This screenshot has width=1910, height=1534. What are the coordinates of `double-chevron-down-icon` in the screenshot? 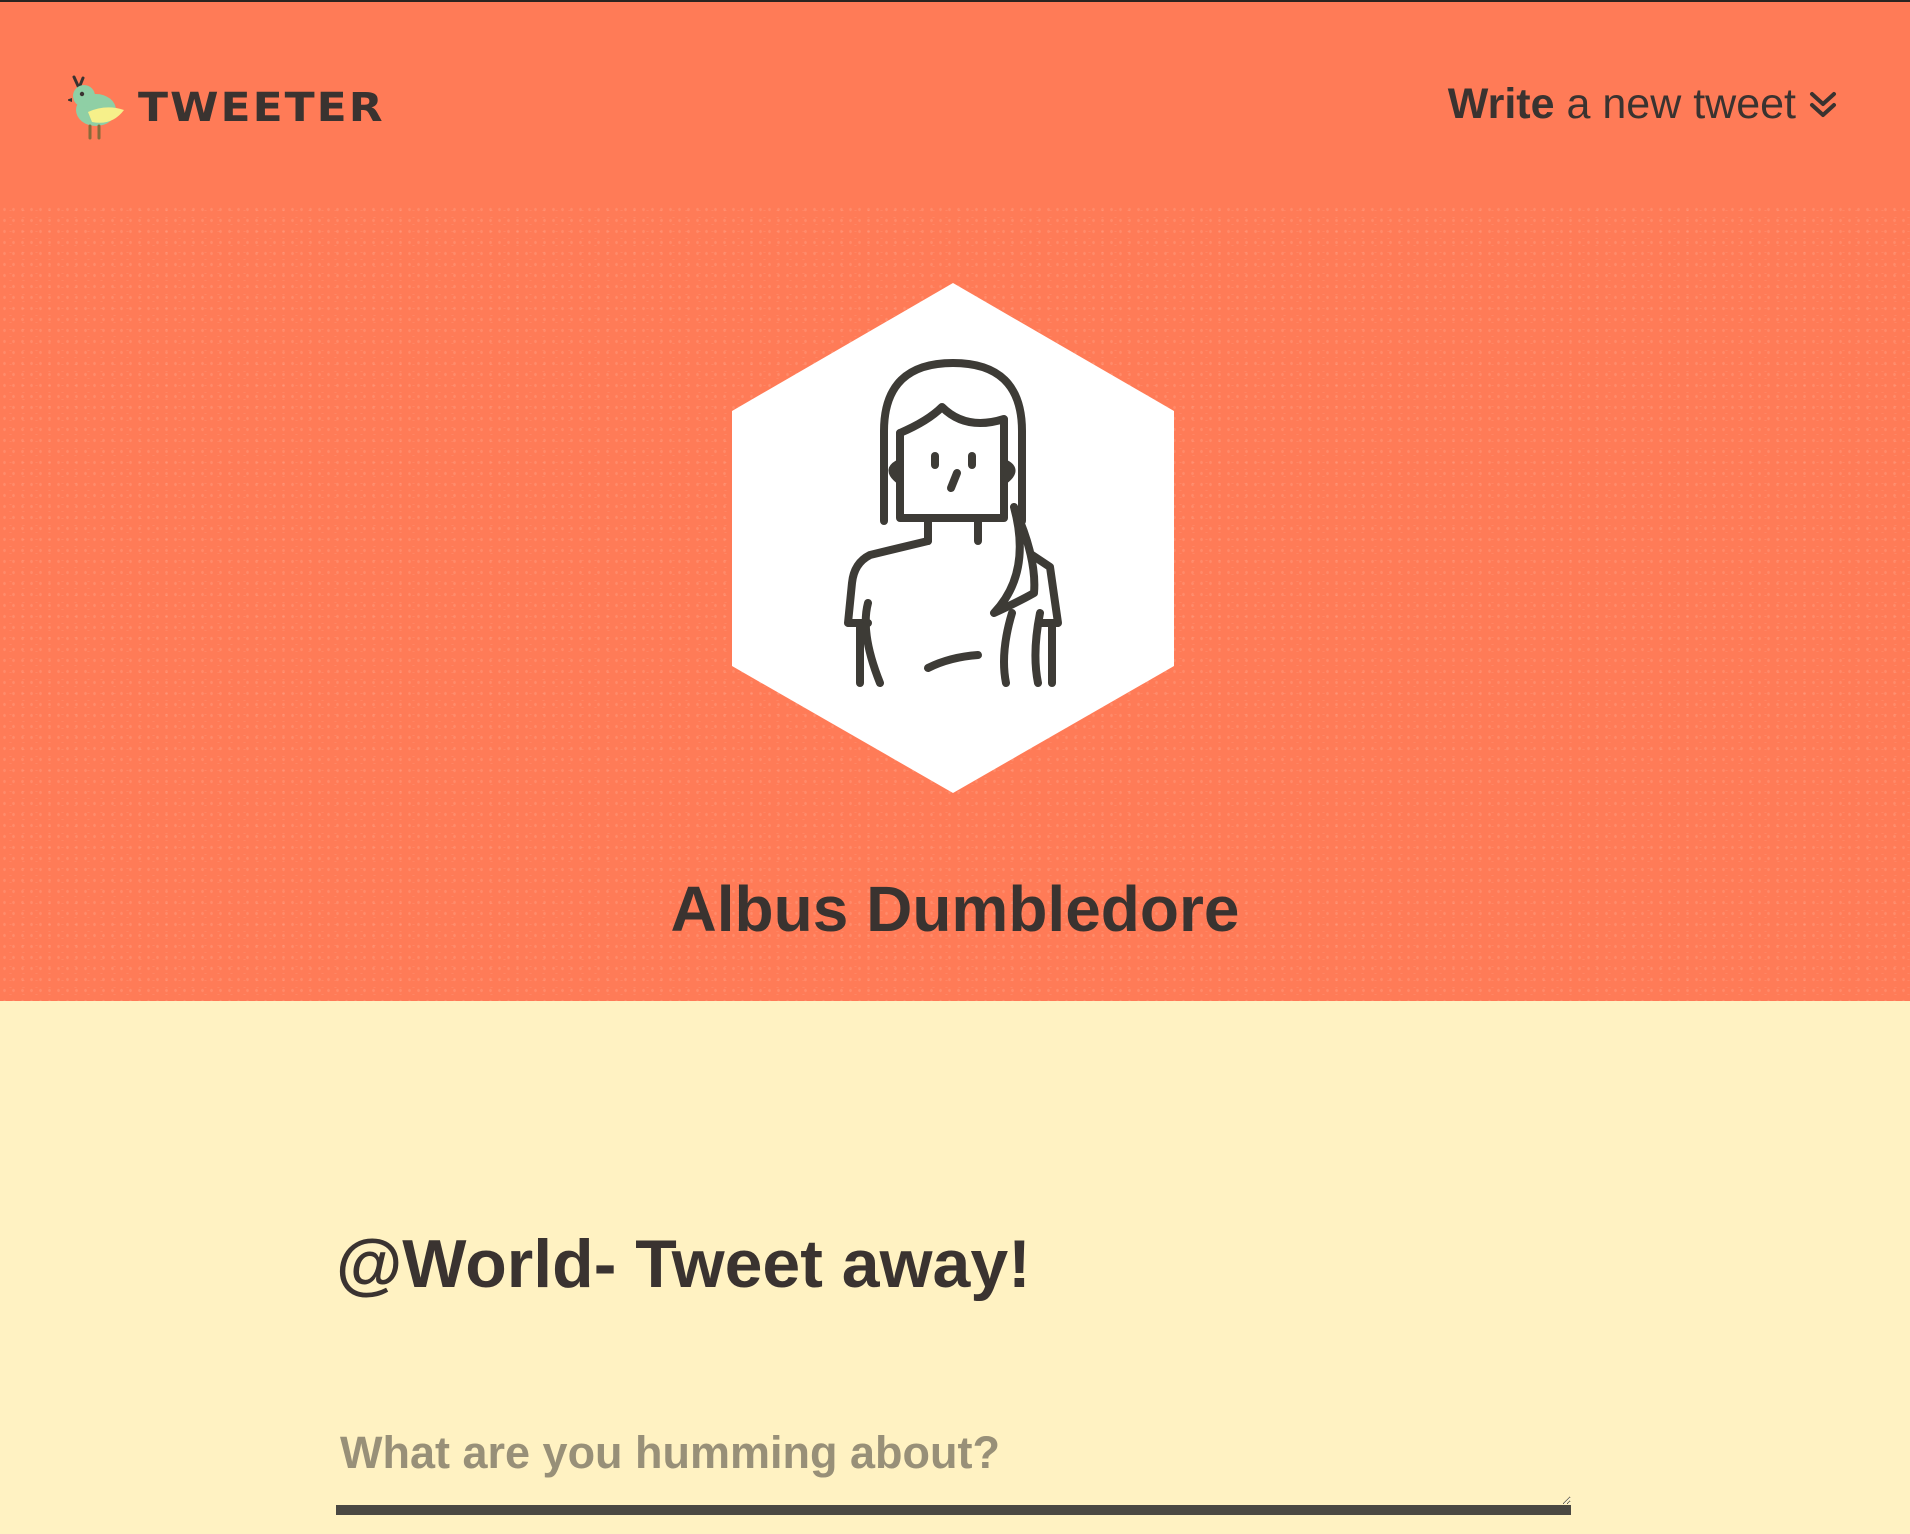 It's located at (1823, 104).